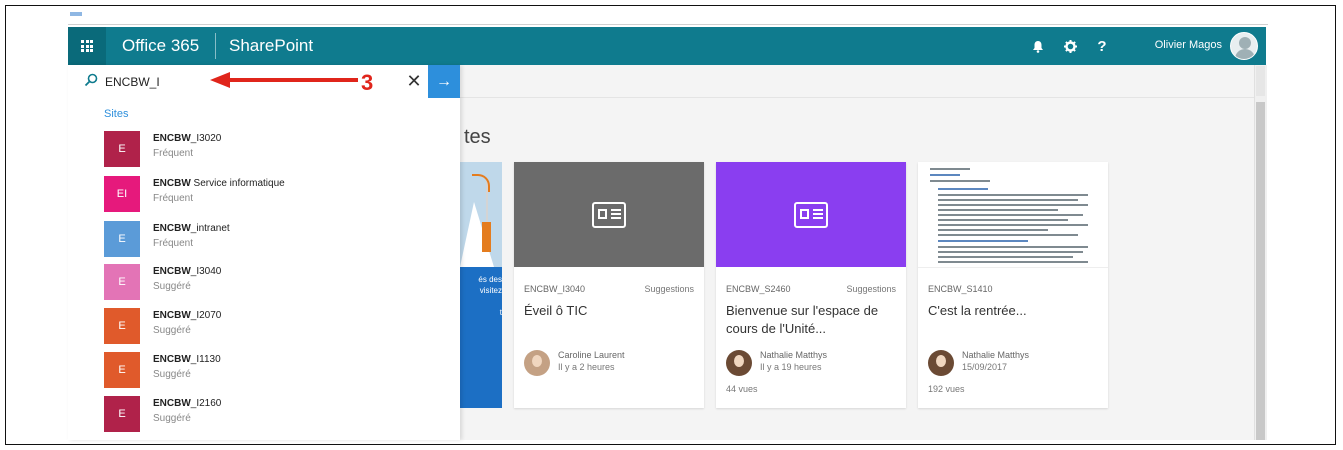 This screenshot has width=1343, height=450. I want to click on card-title: Éveil ô TIC, so click(610, 311).